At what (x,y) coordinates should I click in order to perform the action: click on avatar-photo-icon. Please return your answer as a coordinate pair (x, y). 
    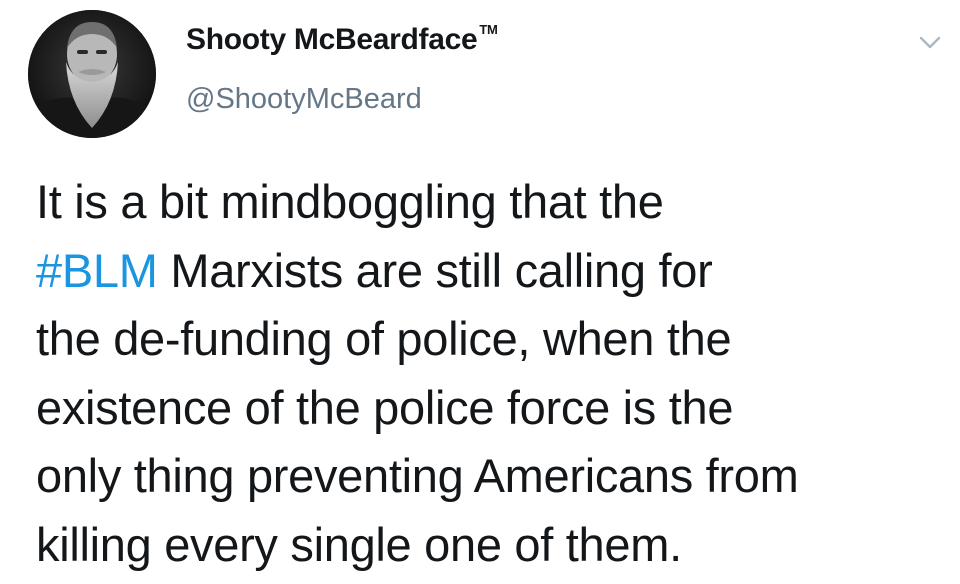
    Looking at the image, I should click on (92, 74).